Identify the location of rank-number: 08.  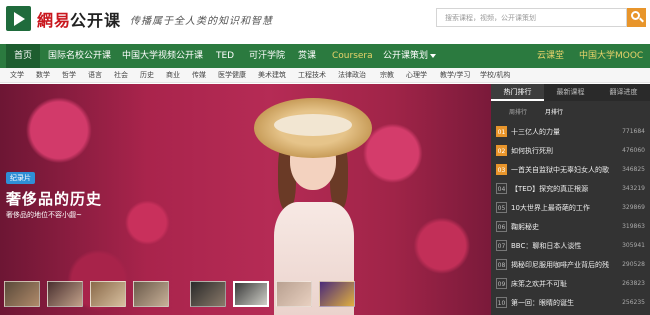
(501, 264).